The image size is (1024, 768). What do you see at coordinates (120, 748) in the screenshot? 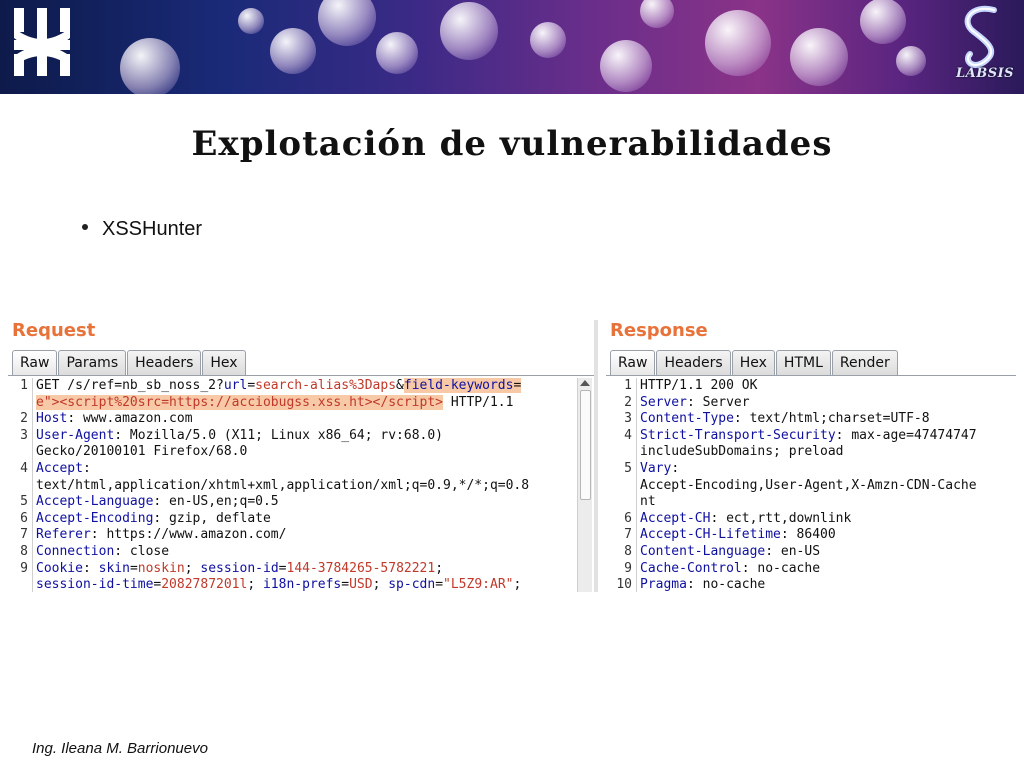
I see `slide-footer: Ing. Ileana M. Barrionuevo` at bounding box center [120, 748].